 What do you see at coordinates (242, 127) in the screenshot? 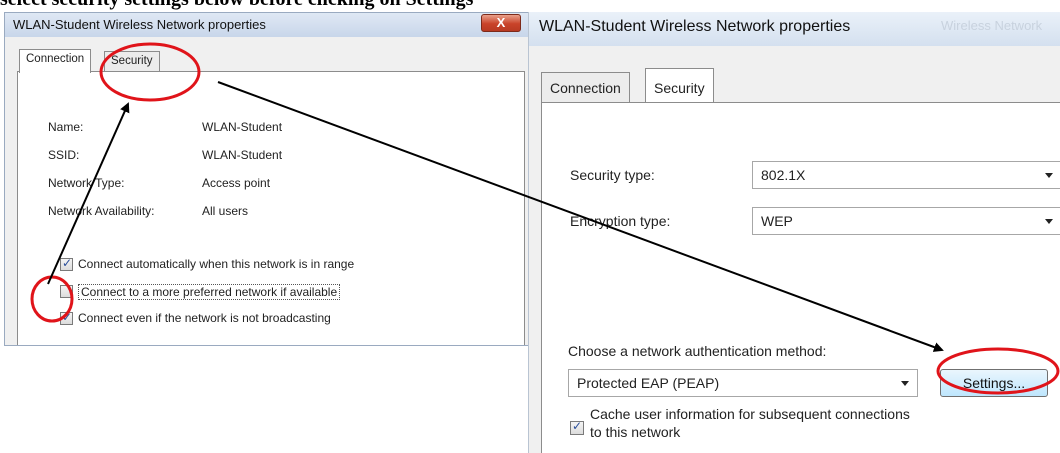
I see `name-value: WLAN-Student` at bounding box center [242, 127].